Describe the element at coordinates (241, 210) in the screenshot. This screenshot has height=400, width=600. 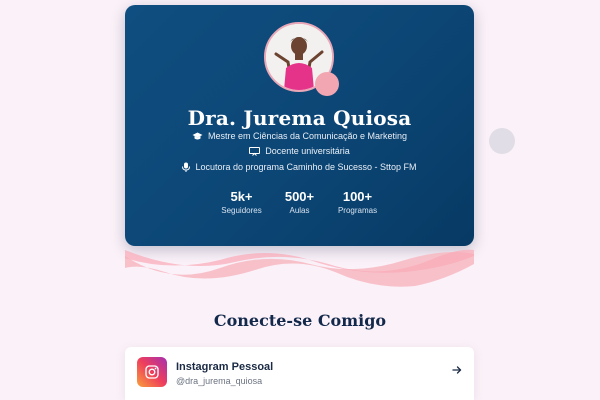
I see `stat-label: Seguidores` at that location.